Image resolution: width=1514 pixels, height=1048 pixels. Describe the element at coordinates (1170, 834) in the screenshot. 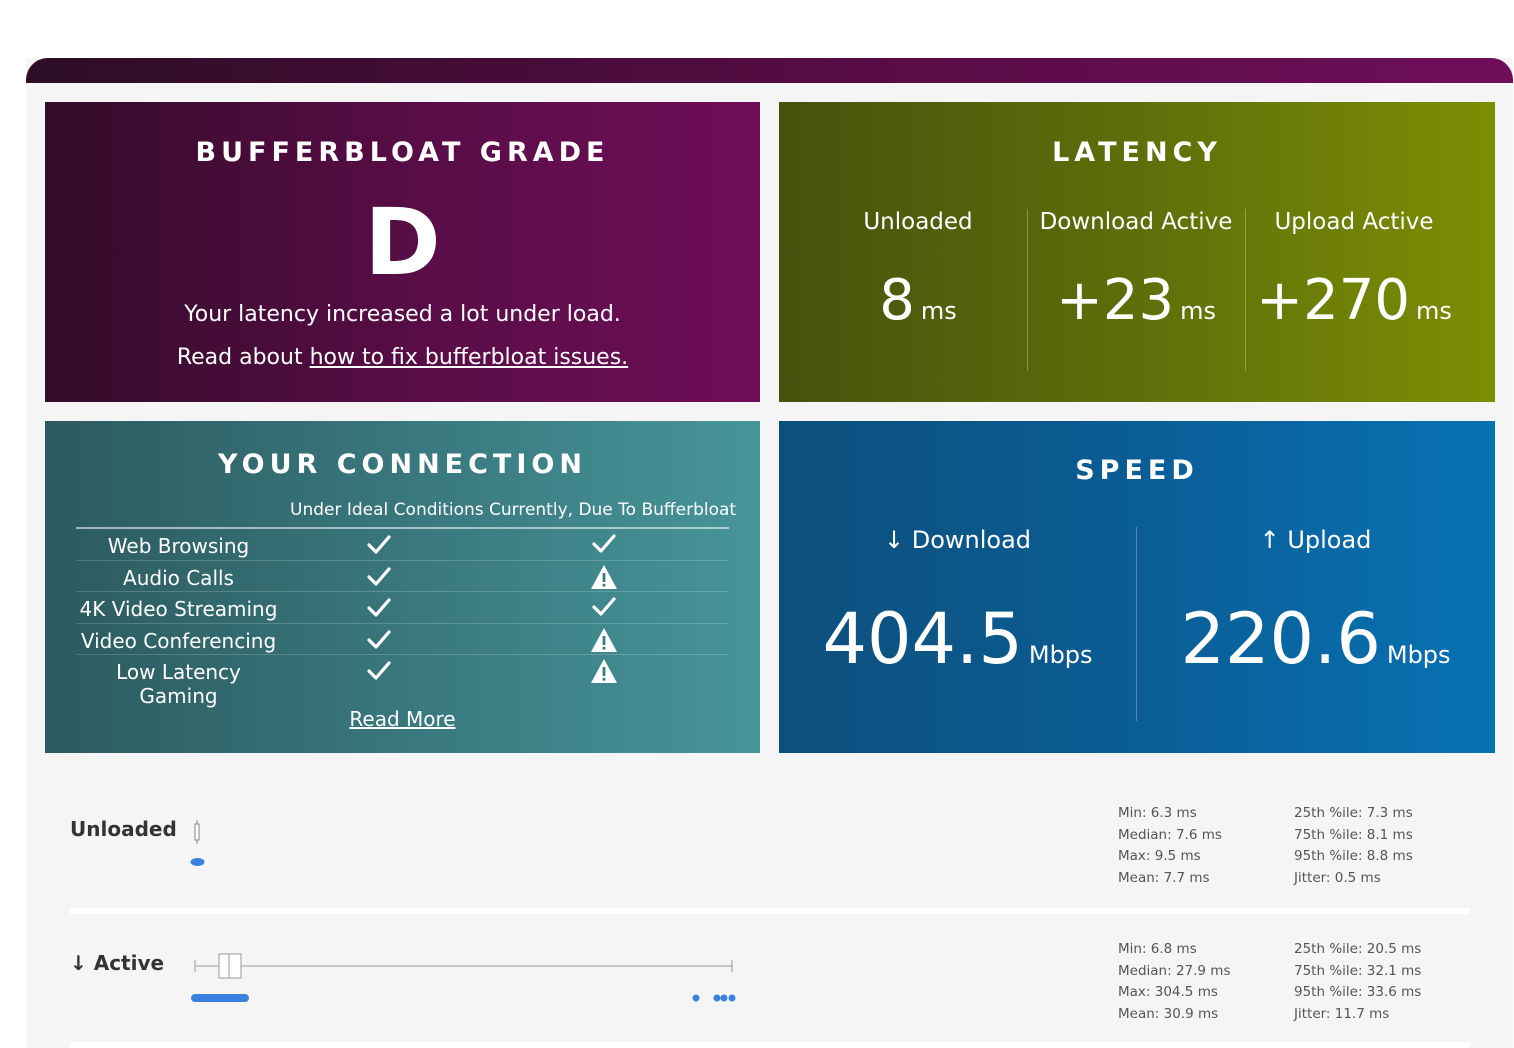

I see `unloaded-median: Median: 7.6 ms` at that location.